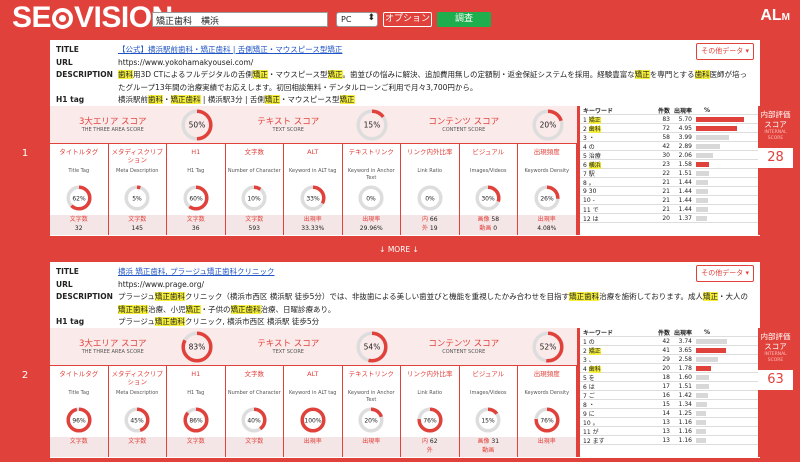 The image size is (800, 462). Describe the element at coordinates (547, 199) in the screenshot. I see `svg-text: 26%` at that location.